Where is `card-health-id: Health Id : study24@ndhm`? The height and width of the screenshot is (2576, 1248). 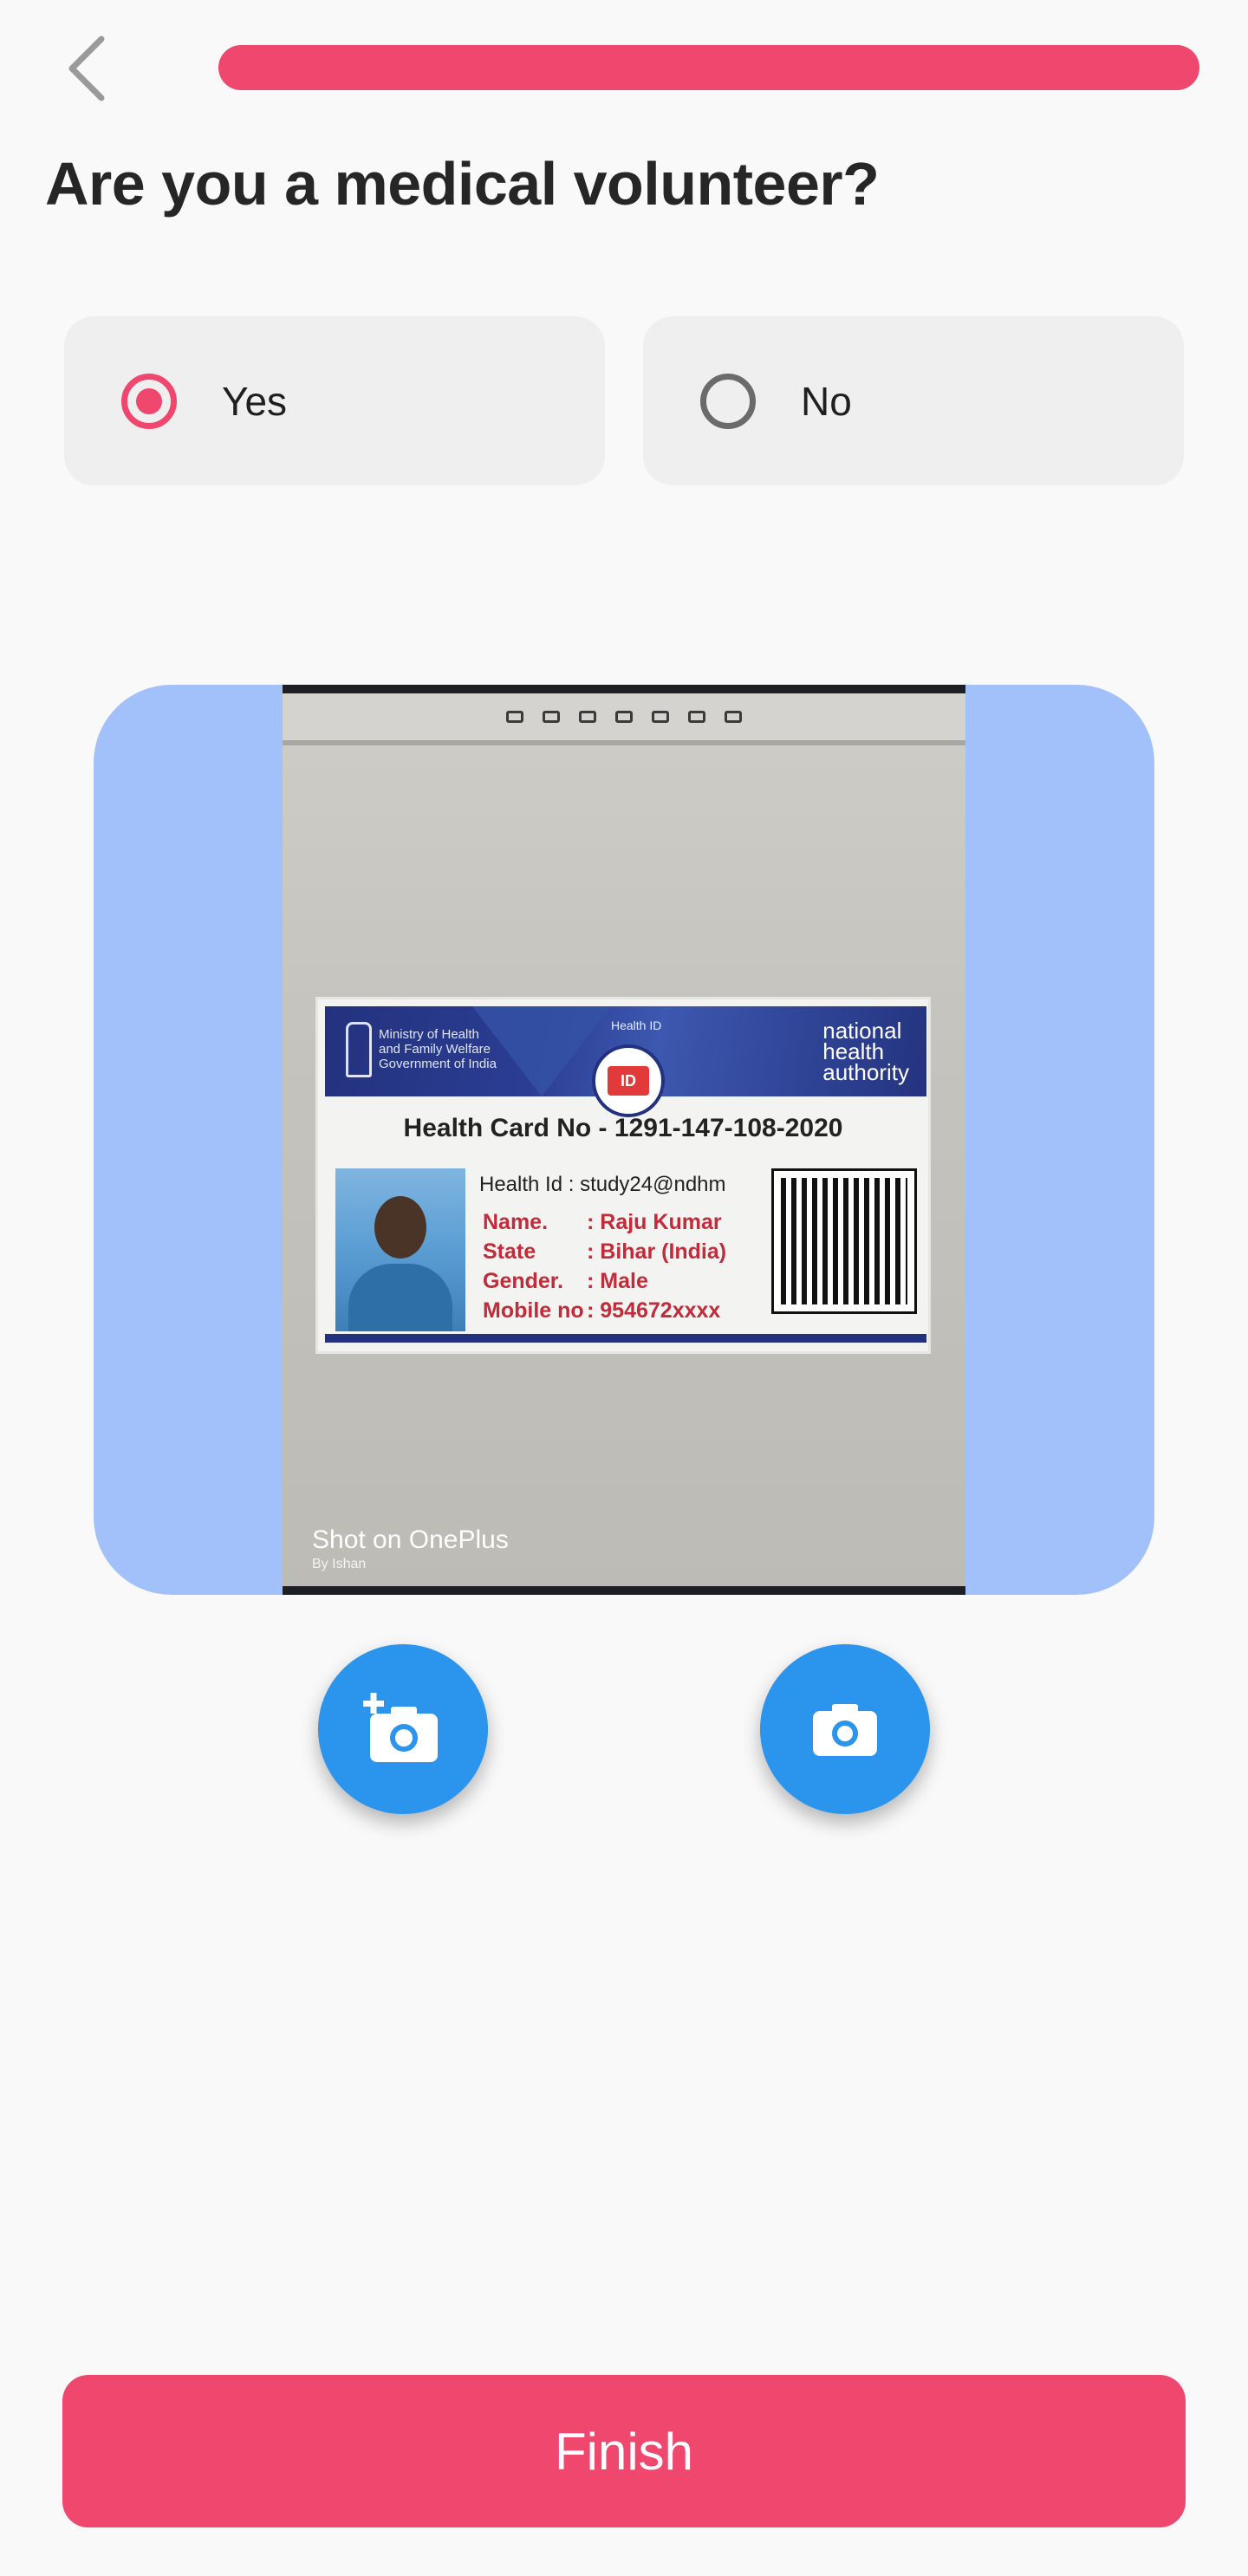 card-health-id: Health Id : study24@ndhm is located at coordinates (602, 1184).